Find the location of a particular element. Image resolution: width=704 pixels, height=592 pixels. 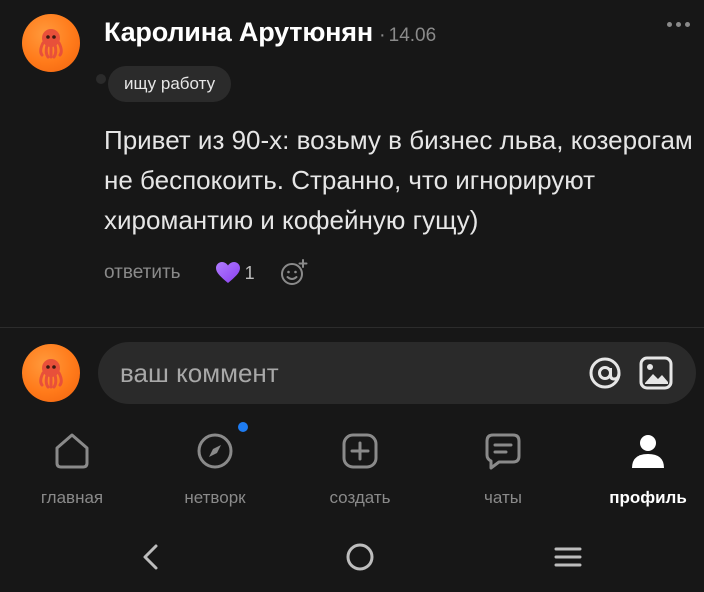

status-badge: ищу работу is located at coordinates (170, 84).